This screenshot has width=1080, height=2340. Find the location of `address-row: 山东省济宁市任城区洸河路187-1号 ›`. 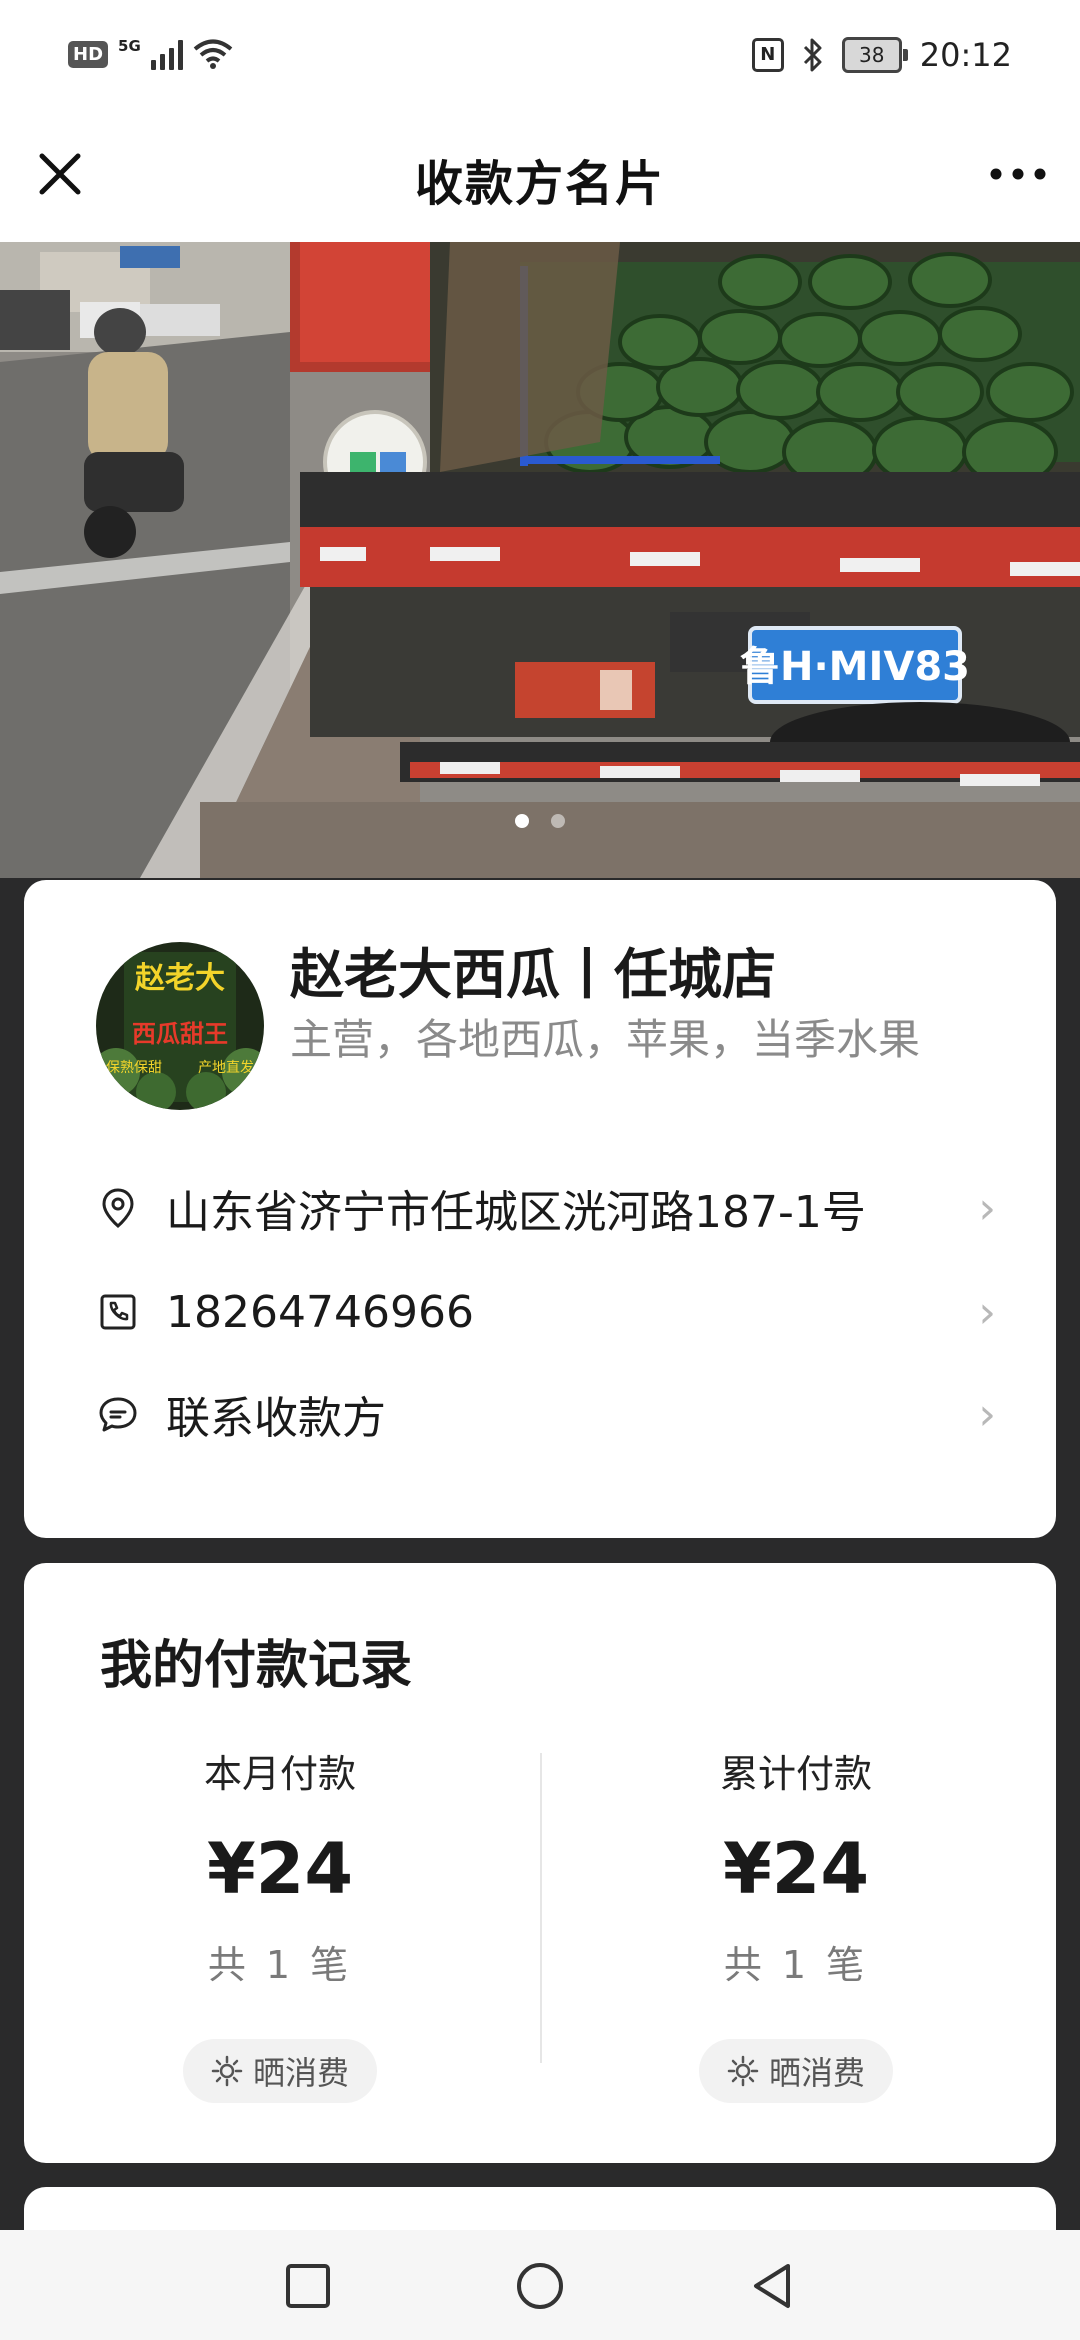

address-row: 山东省济宁市任城区洸河路187-1号 › is located at coordinates (546, 1208).